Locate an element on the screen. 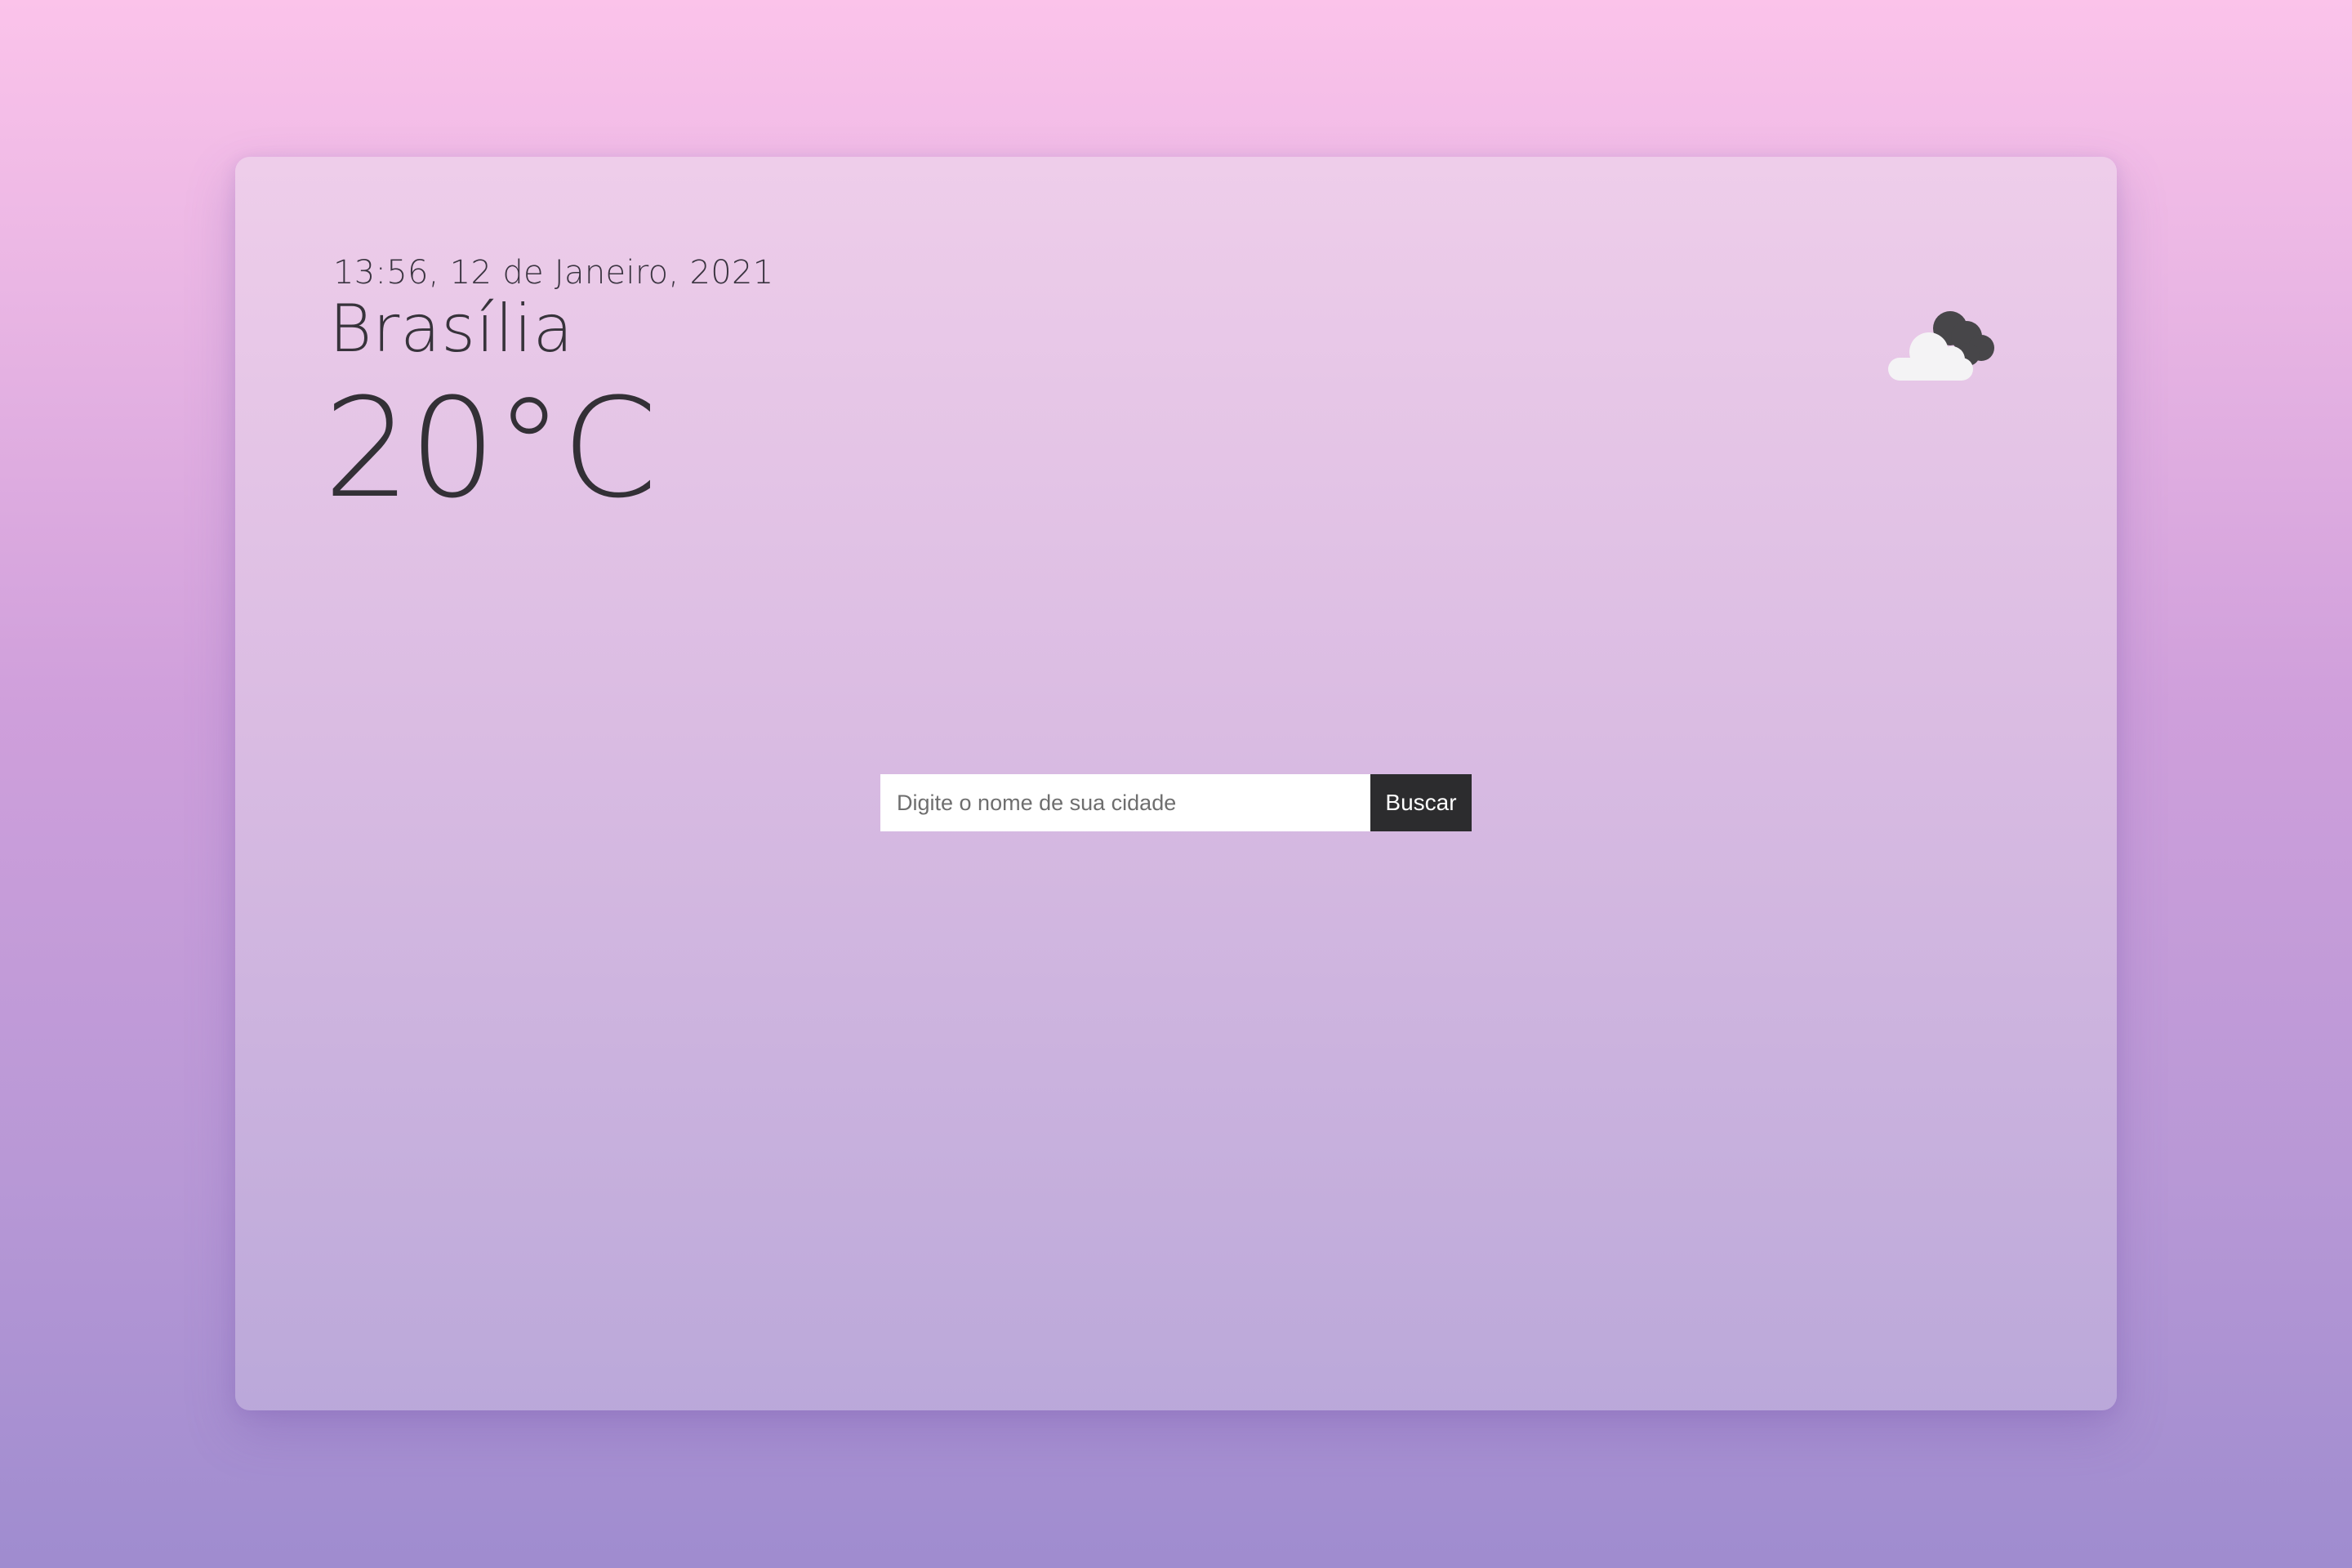 This screenshot has width=2352, height=1568. city-search-input is located at coordinates (1125, 802).